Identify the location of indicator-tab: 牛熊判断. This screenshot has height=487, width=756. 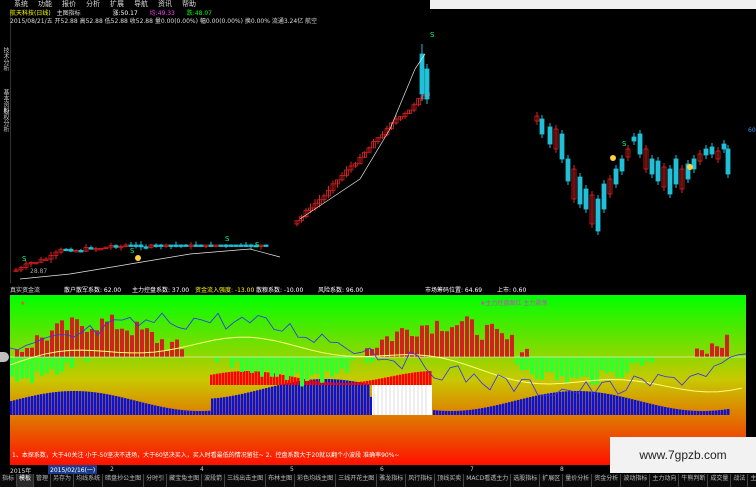
(694, 480).